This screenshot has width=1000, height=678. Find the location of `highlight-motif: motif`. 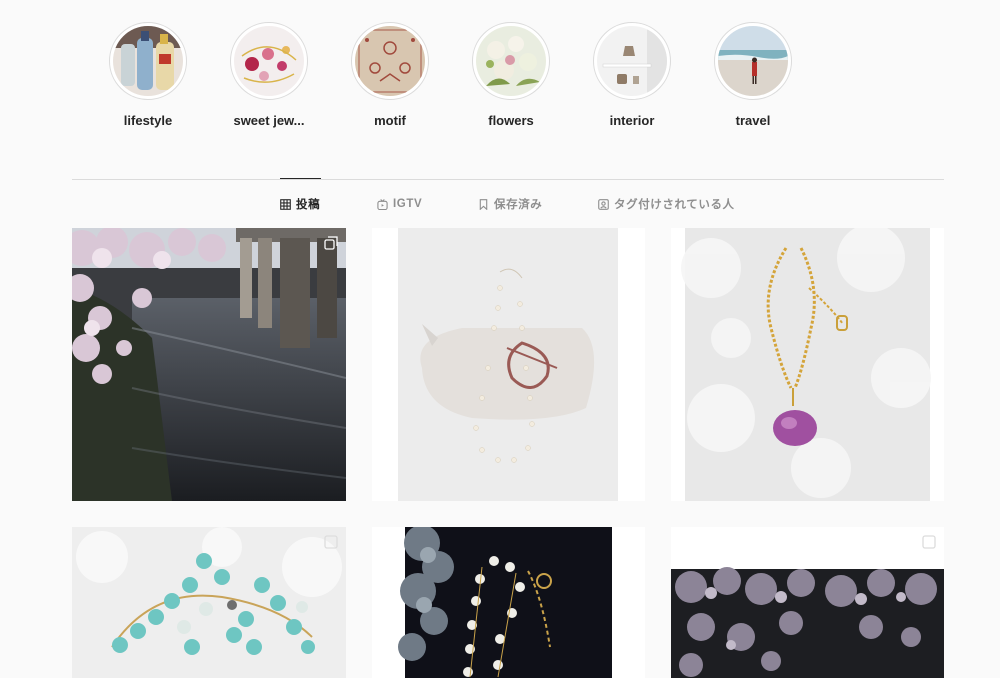

highlight-motif: motif is located at coordinates (390, 75).